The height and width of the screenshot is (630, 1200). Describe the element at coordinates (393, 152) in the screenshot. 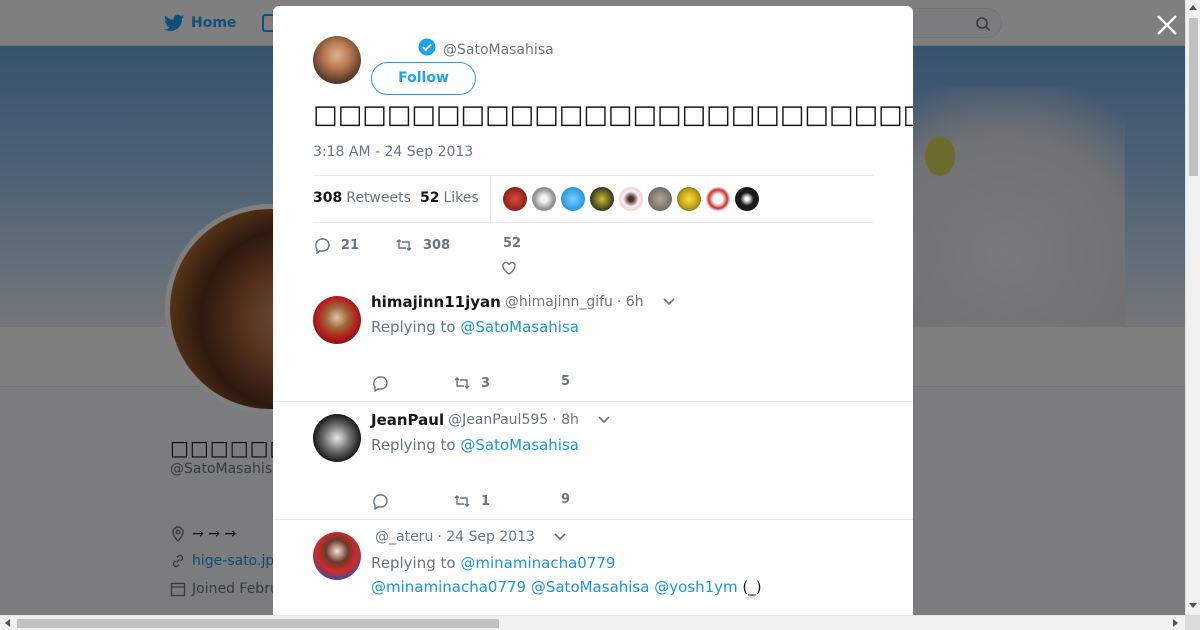

I see `tweet-timestamp: 3:18 AM - 24 Sep 2013` at that location.